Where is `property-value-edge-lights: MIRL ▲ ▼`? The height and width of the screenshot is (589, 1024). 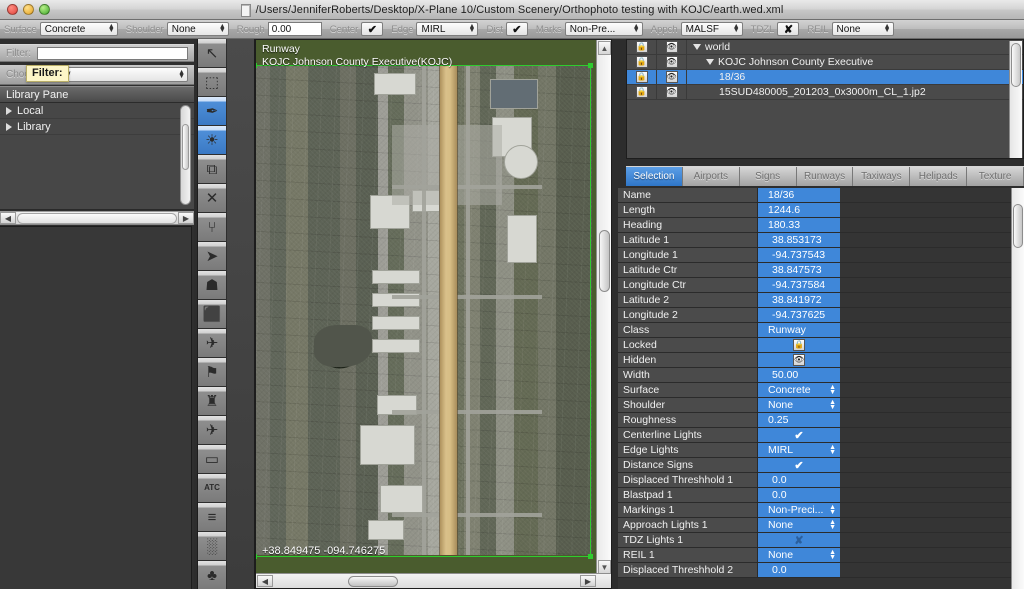 property-value-edge-lights: MIRL ▲ ▼ is located at coordinates (799, 450).